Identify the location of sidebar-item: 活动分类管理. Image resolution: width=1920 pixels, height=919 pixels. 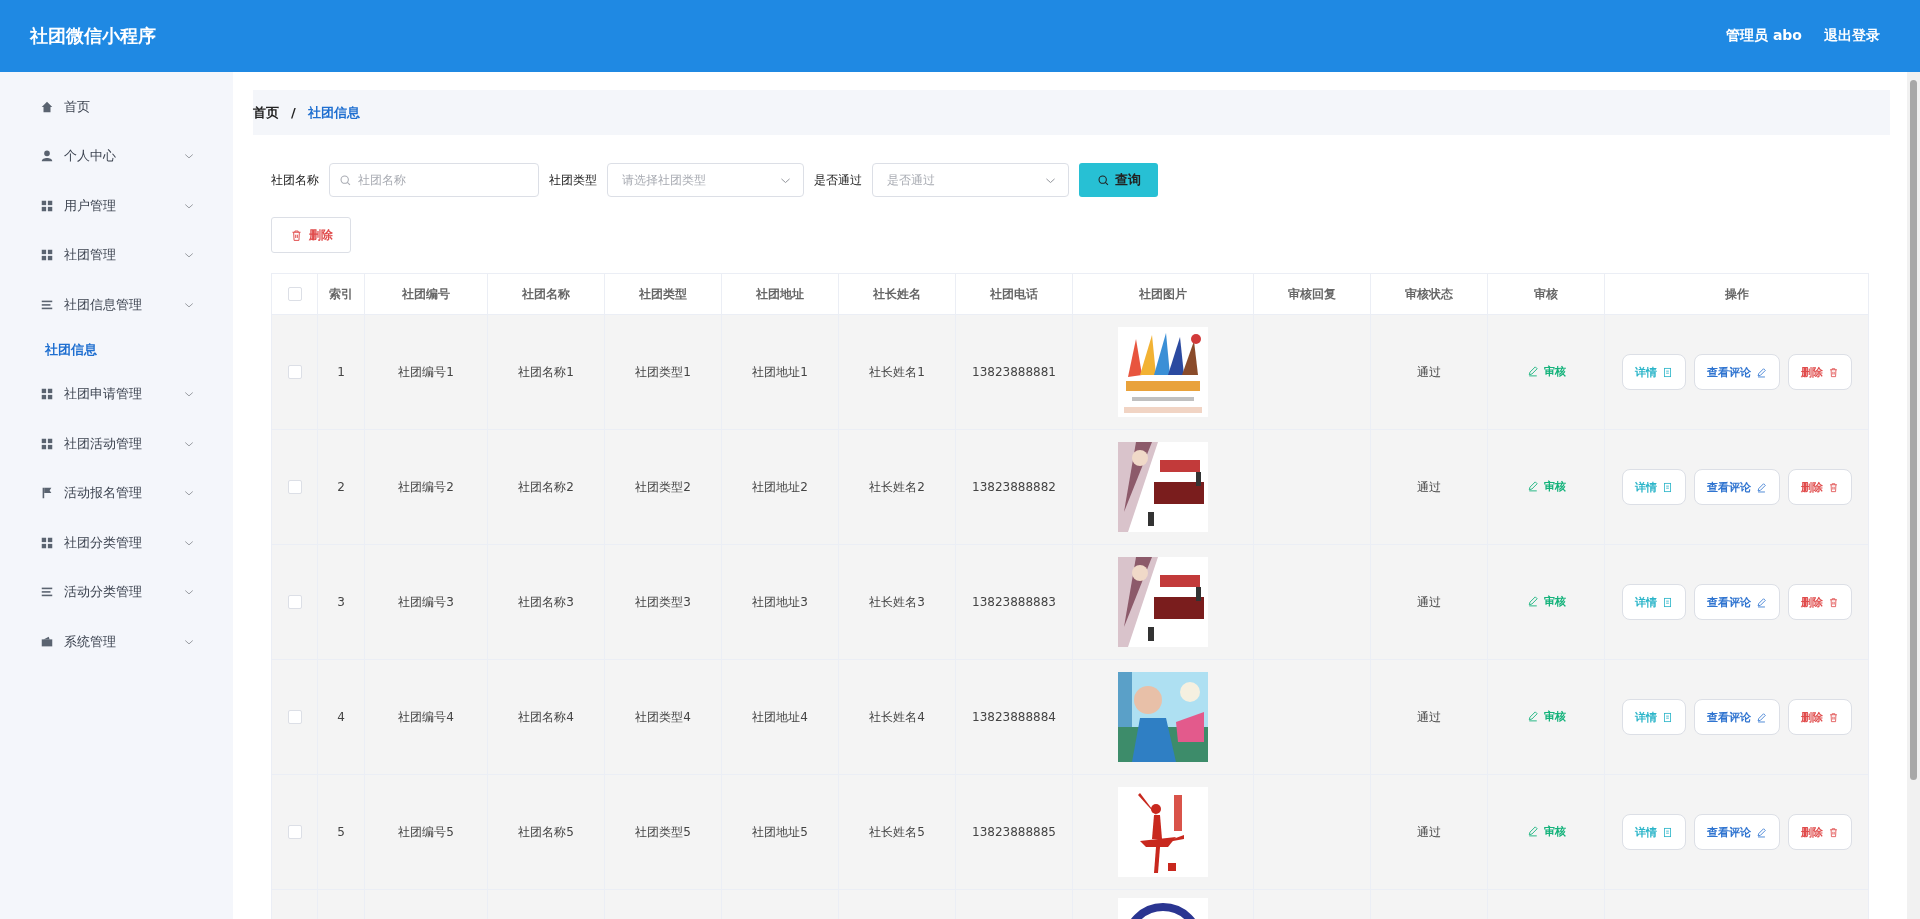
(116, 592).